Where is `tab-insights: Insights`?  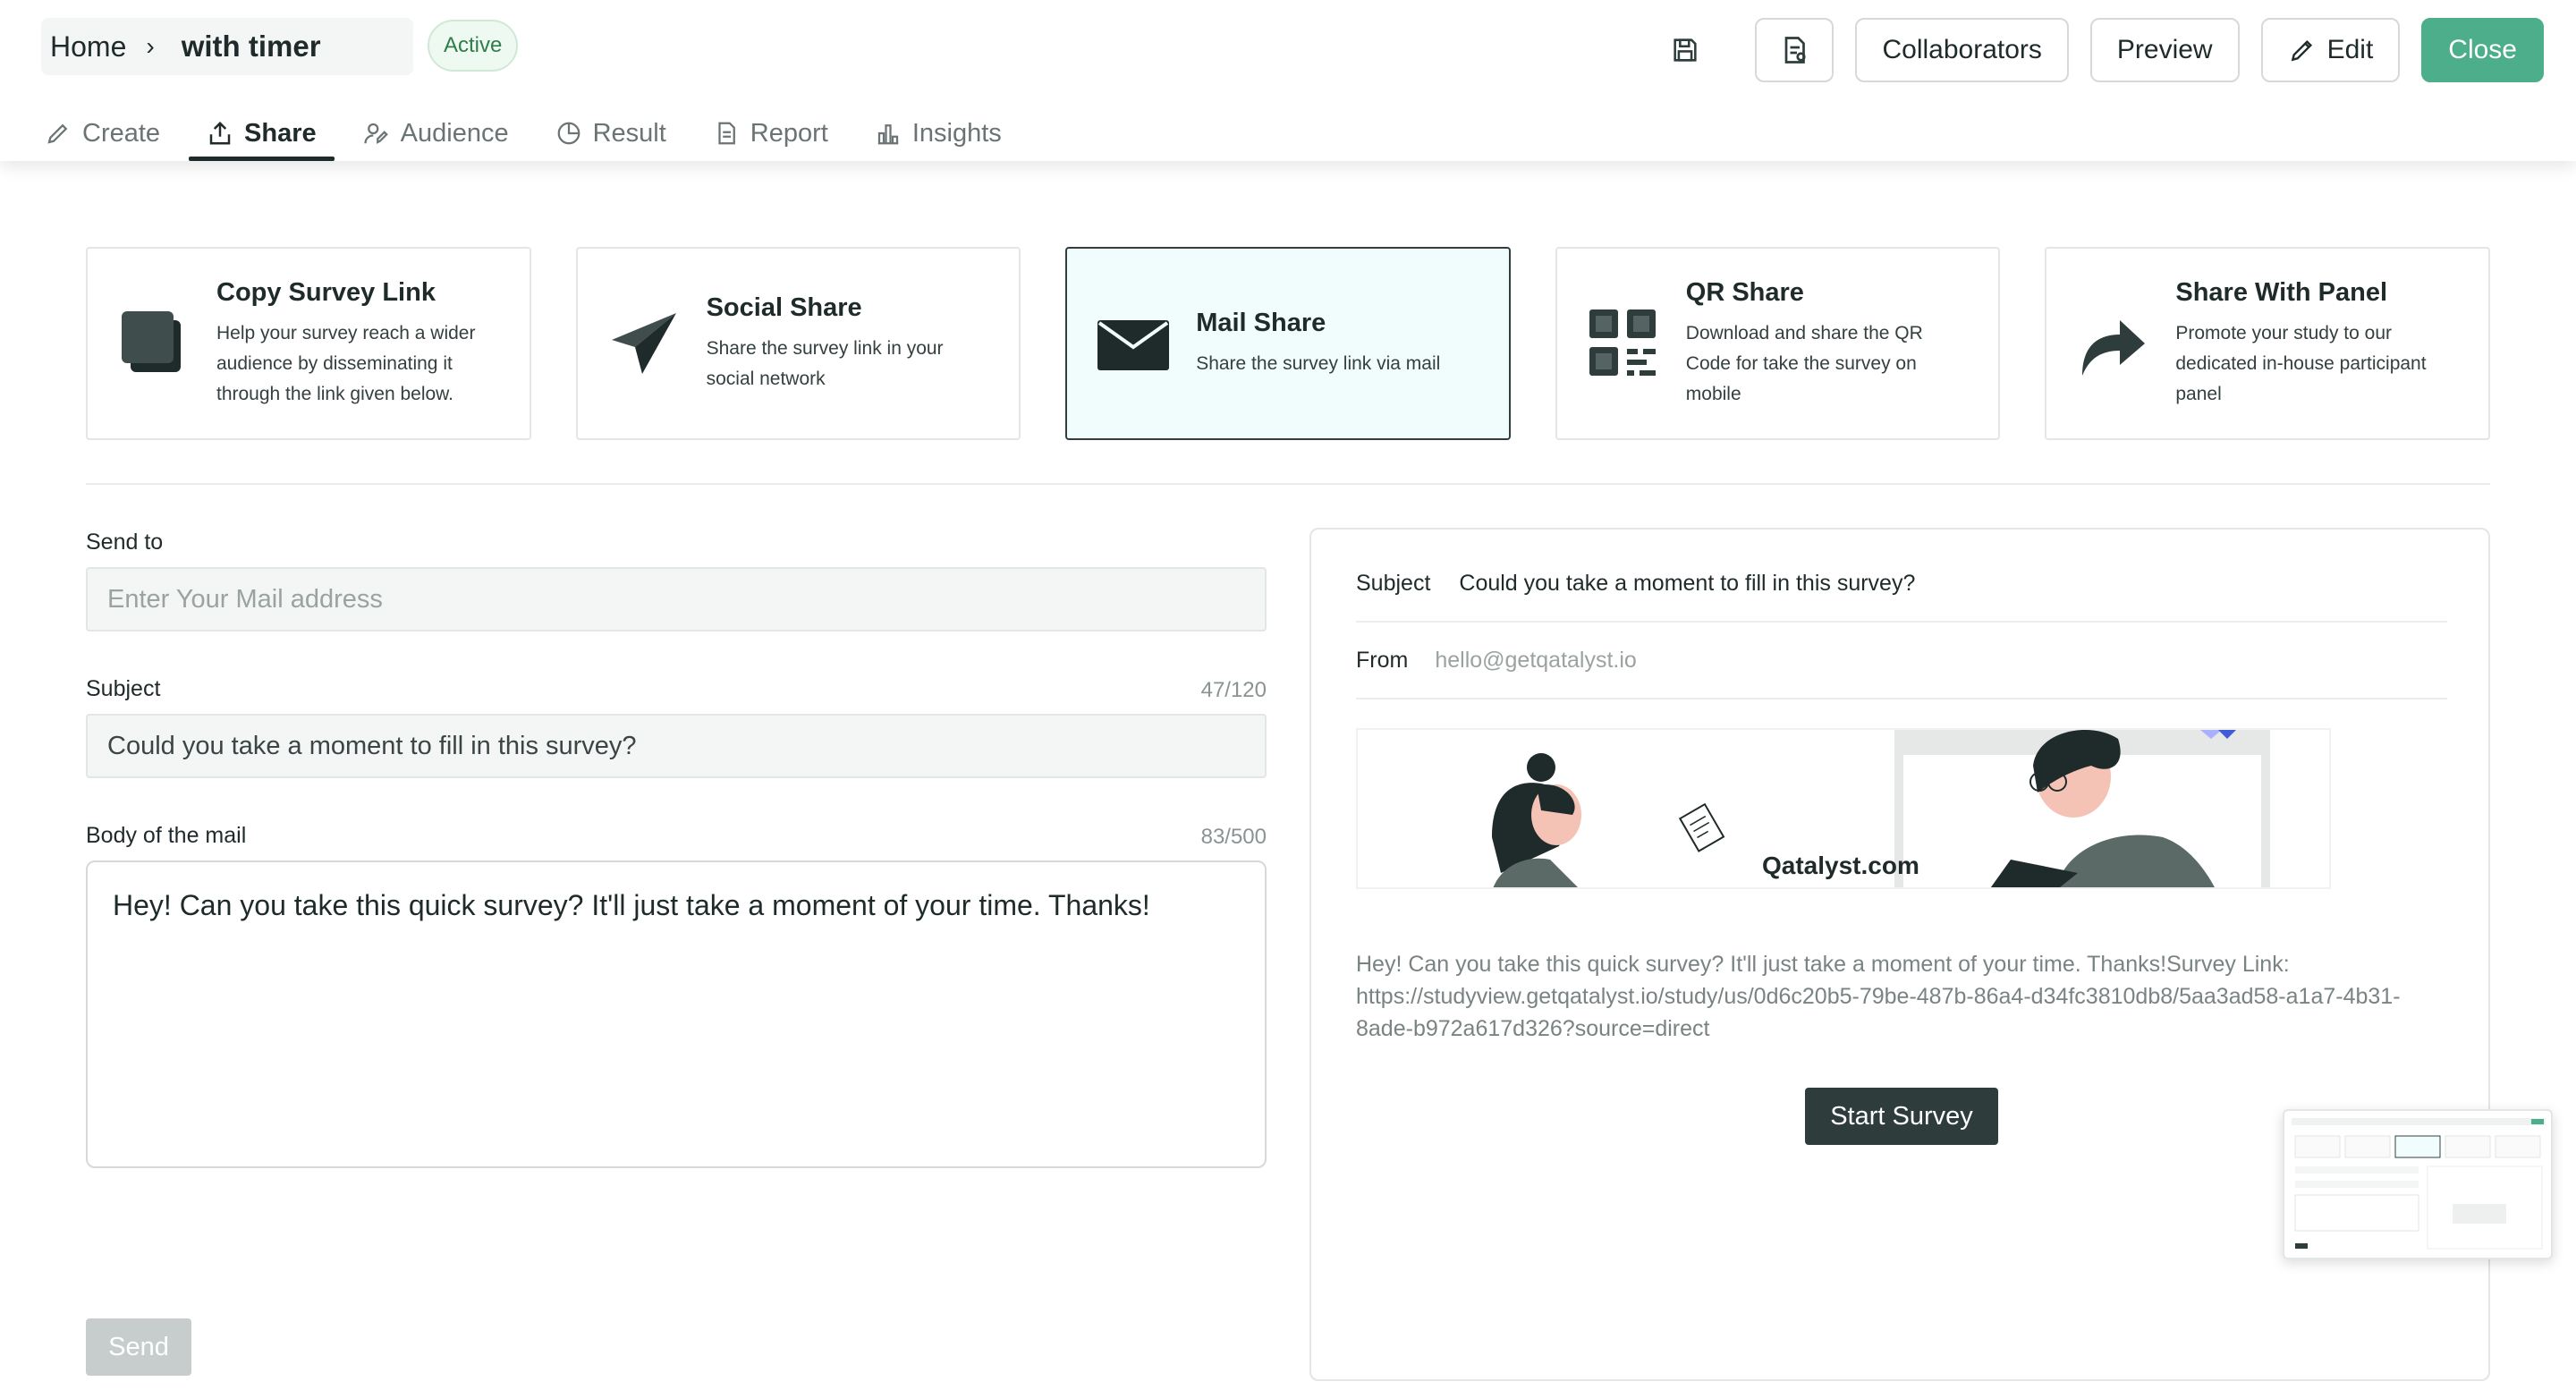 tab-insights: Insights is located at coordinates (938, 133).